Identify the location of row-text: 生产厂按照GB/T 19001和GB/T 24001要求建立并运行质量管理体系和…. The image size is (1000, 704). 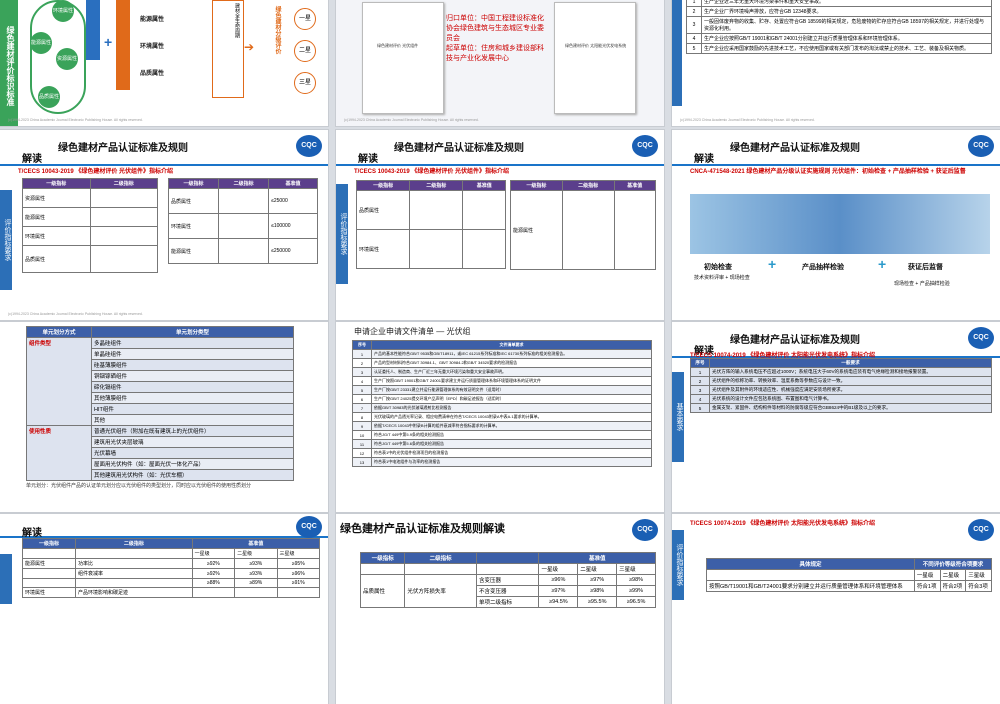
(511, 381).